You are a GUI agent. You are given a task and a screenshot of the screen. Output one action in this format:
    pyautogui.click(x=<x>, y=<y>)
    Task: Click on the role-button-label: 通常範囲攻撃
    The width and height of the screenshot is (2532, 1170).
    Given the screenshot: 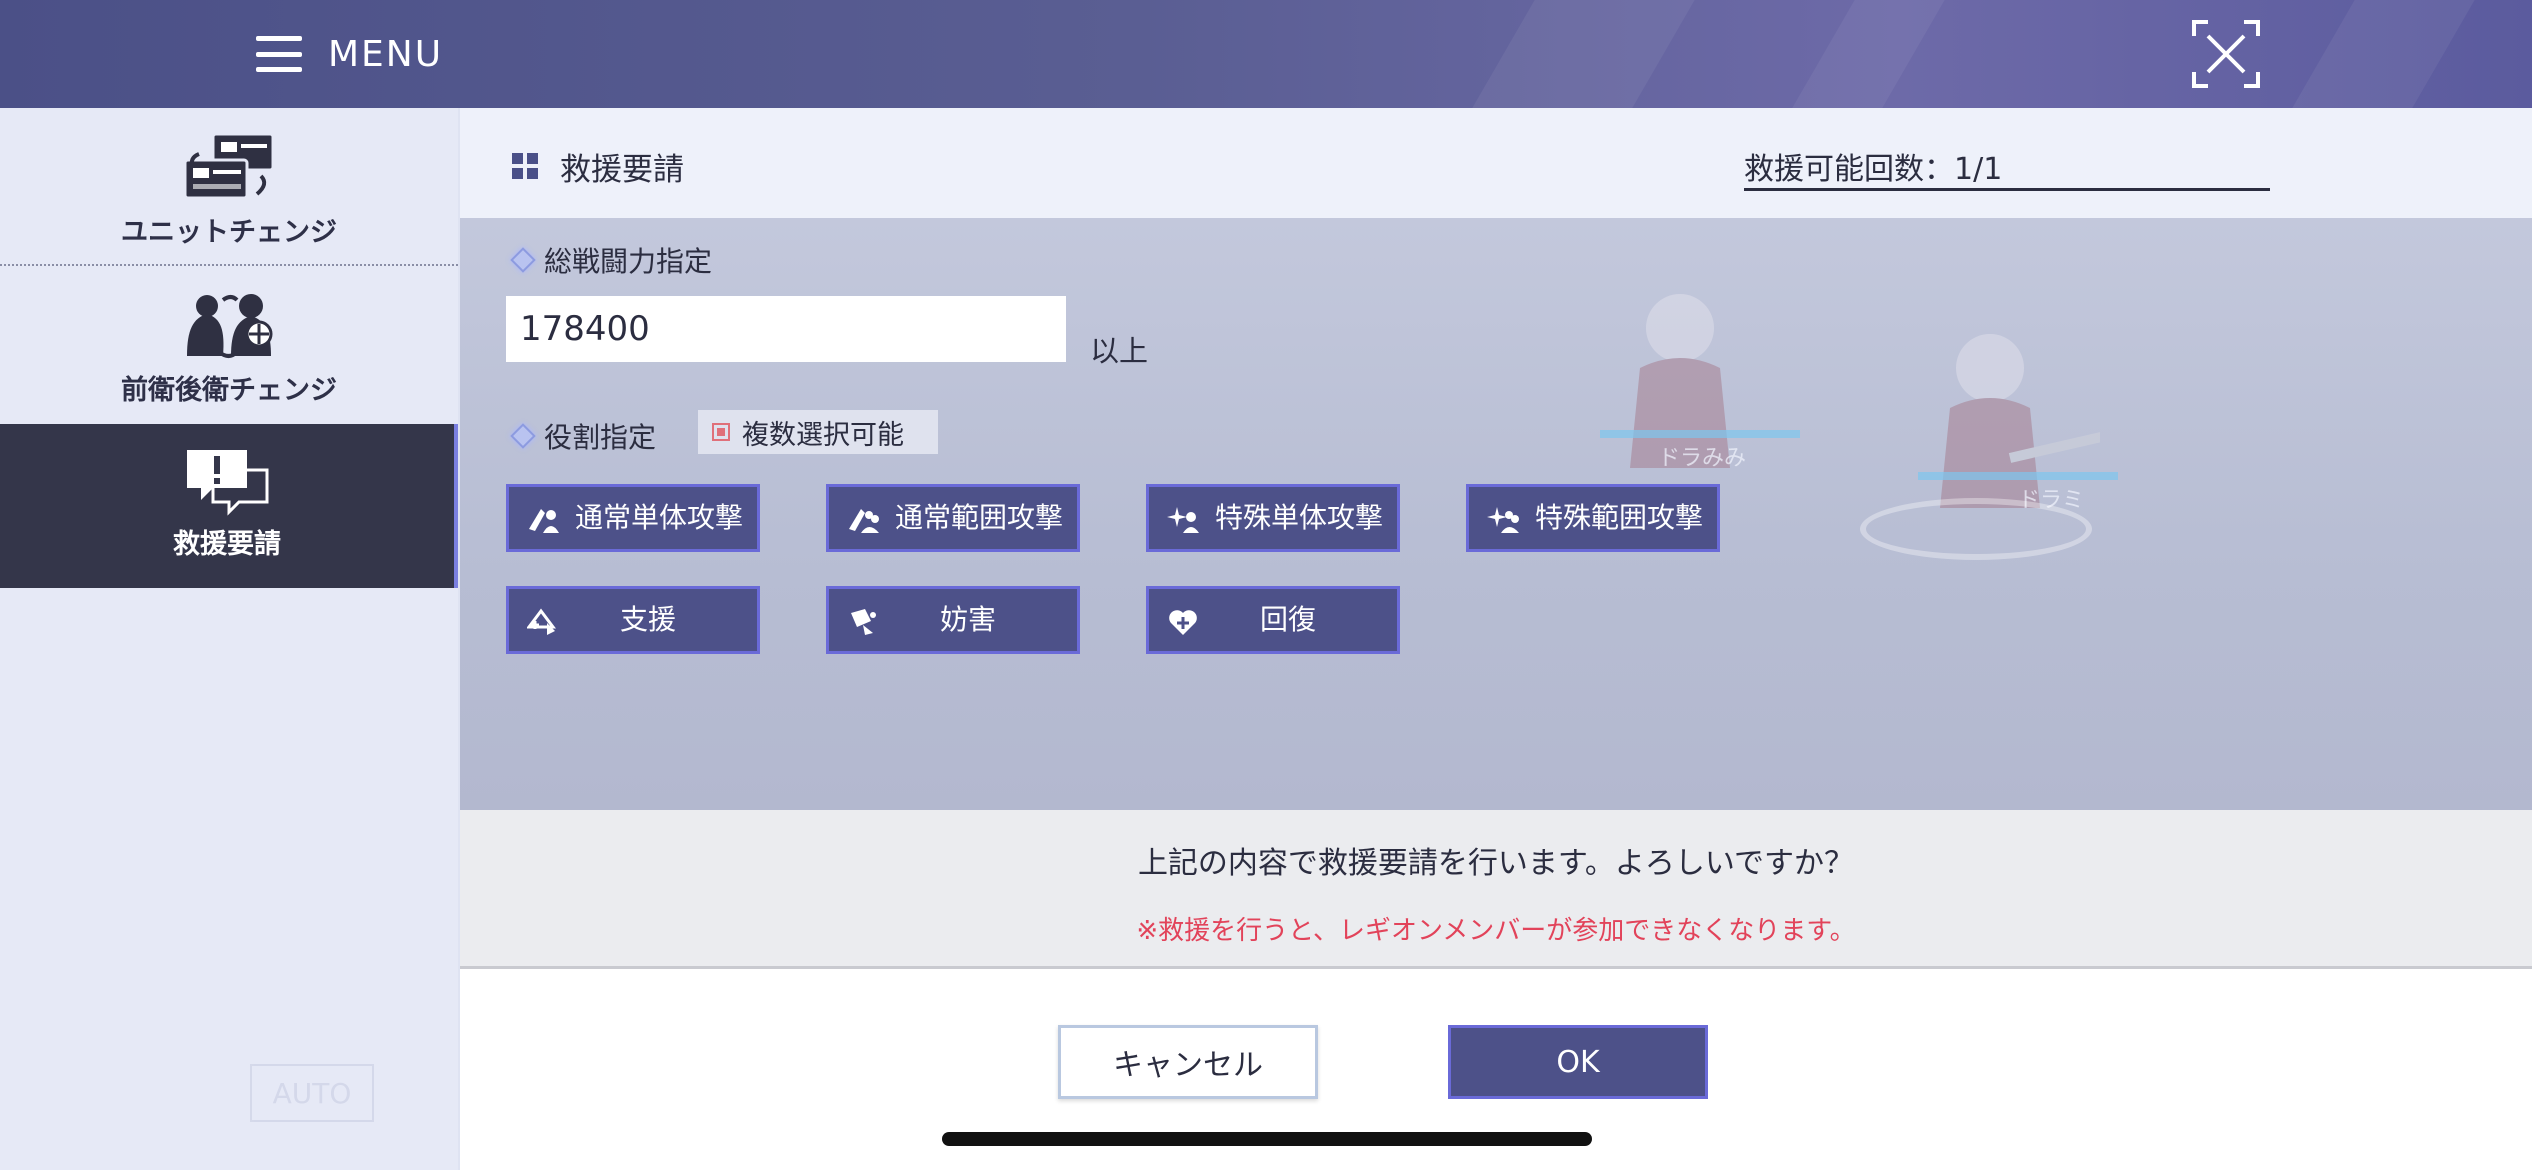 What is the action you would take?
    pyautogui.click(x=979, y=517)
    